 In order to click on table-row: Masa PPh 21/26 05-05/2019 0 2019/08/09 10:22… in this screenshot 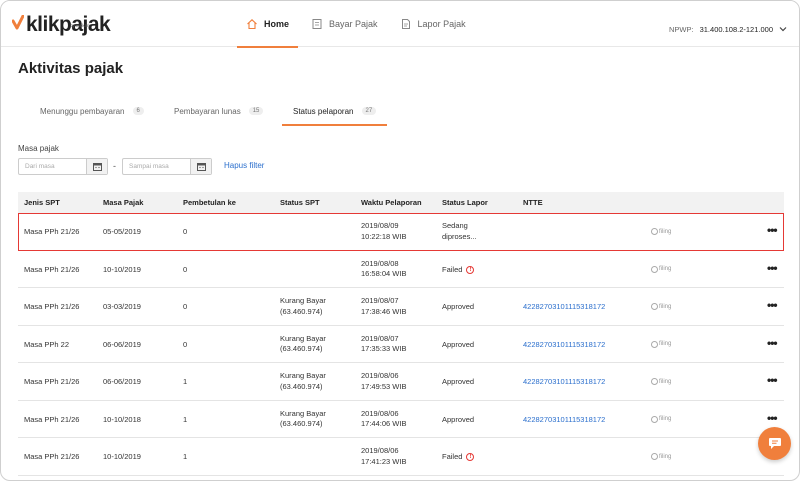, I will do `click(401, 232)`.